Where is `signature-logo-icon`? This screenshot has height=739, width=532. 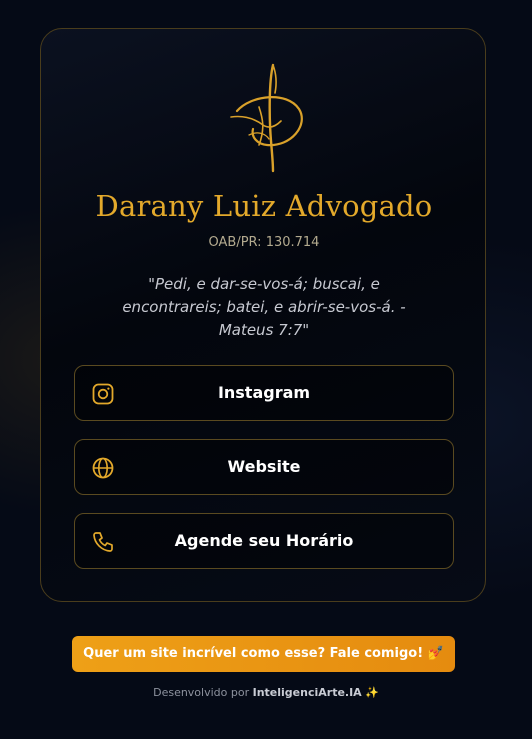
signature-logo-icon is located at coordinates (266, 118).